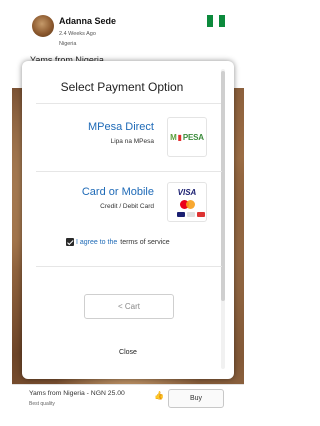  Describe the element at coordinates (193, 137) in the screenshot. I see `mpesa-logo-text-pesa: PESA` at that location.